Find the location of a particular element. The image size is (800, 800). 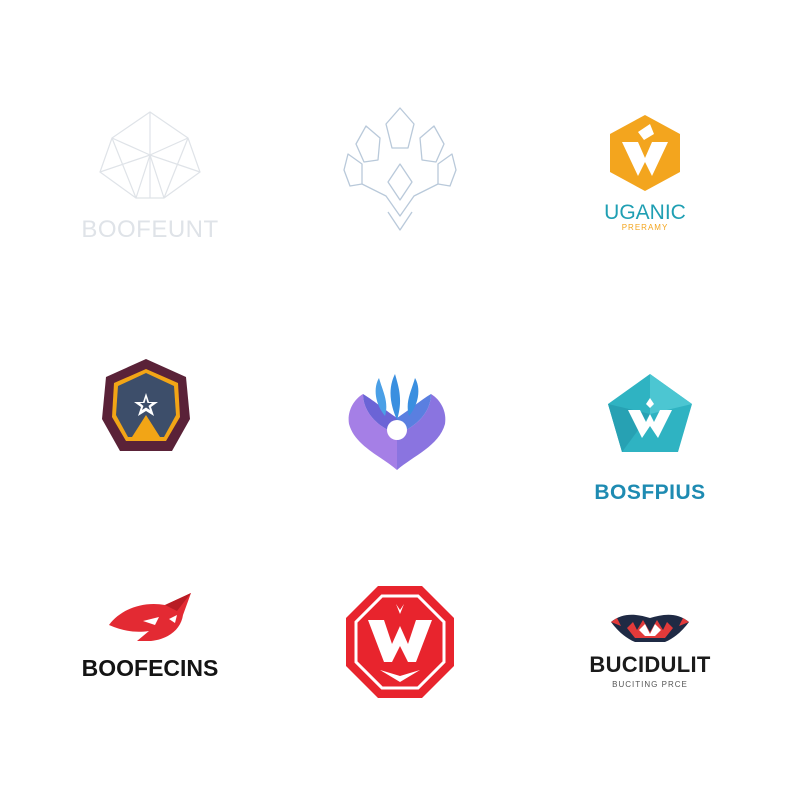

logo-6: BOSFPIUS is located at coordinates (650, 440).